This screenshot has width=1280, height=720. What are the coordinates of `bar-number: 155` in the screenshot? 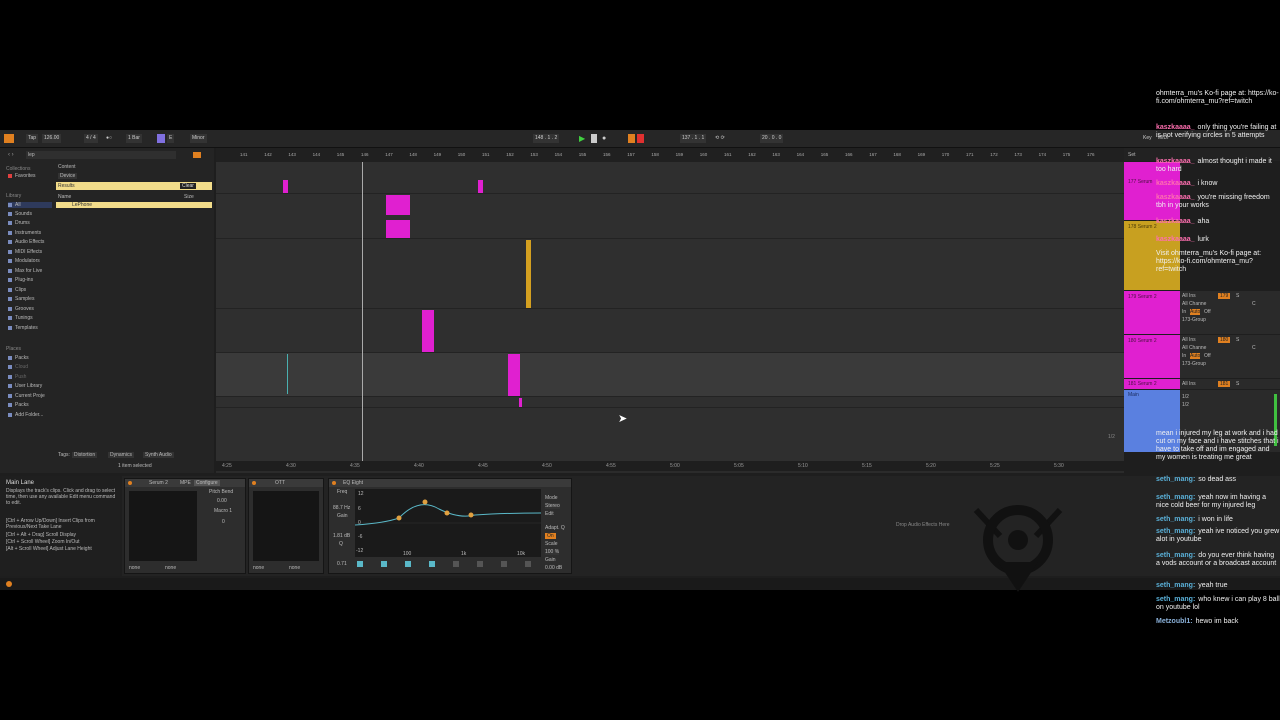 It's located at (583, 154).